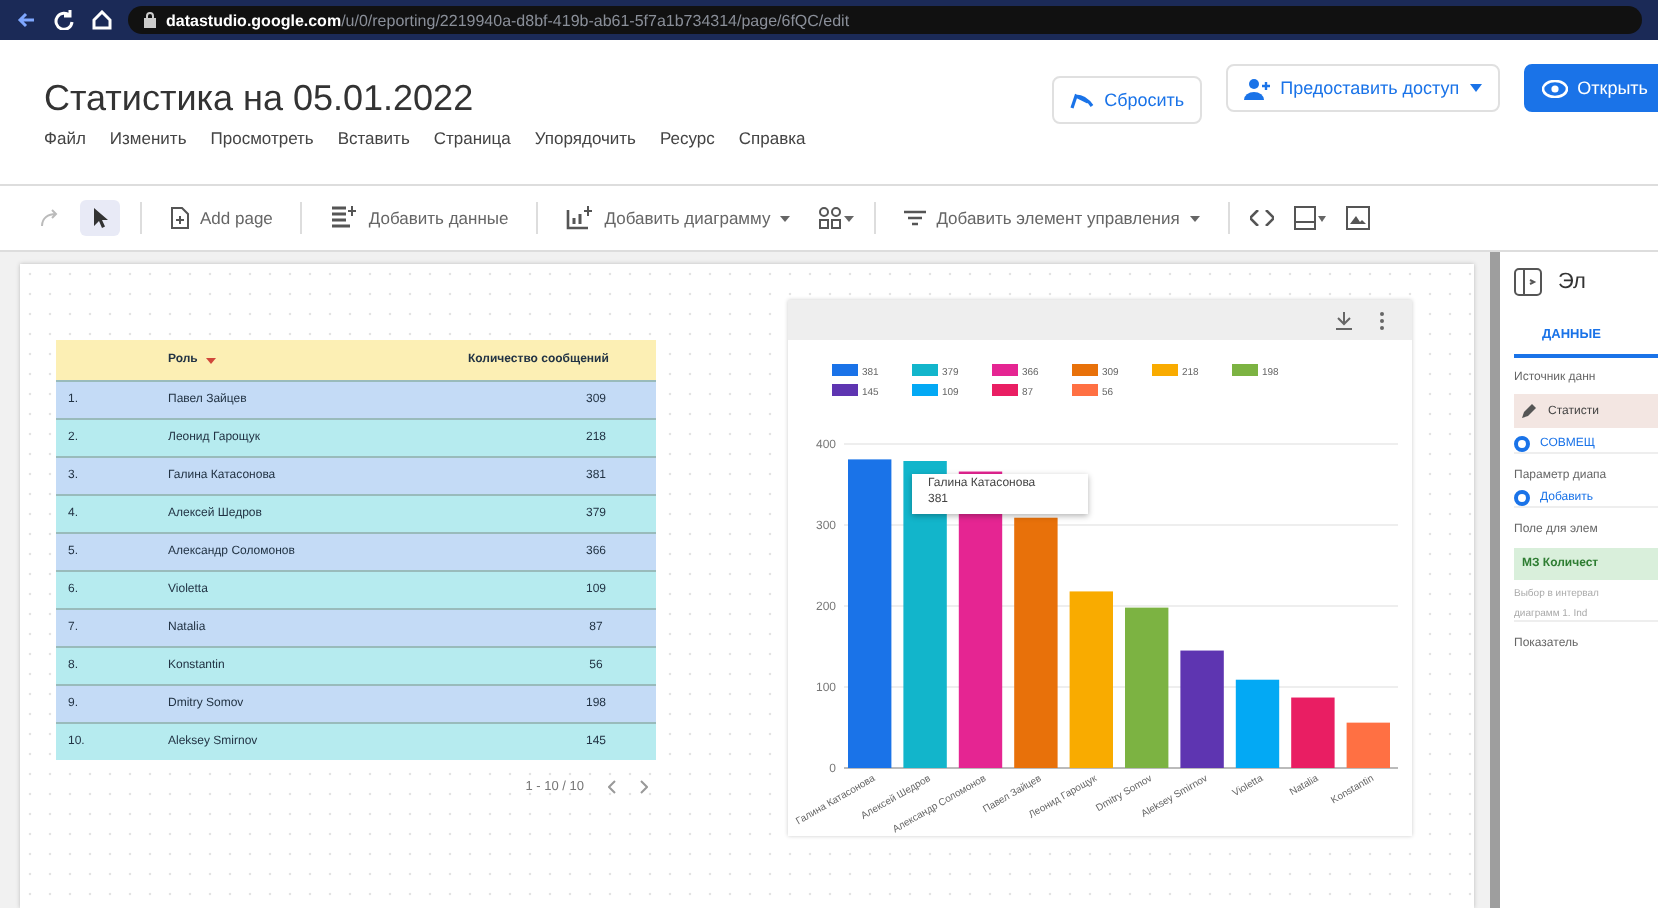 This screenshot has width=1658, height=908. What do you see at coordinates (1309, 218) in the screenshot?
I see `layout-icon` at bounding box center [1309, 218].